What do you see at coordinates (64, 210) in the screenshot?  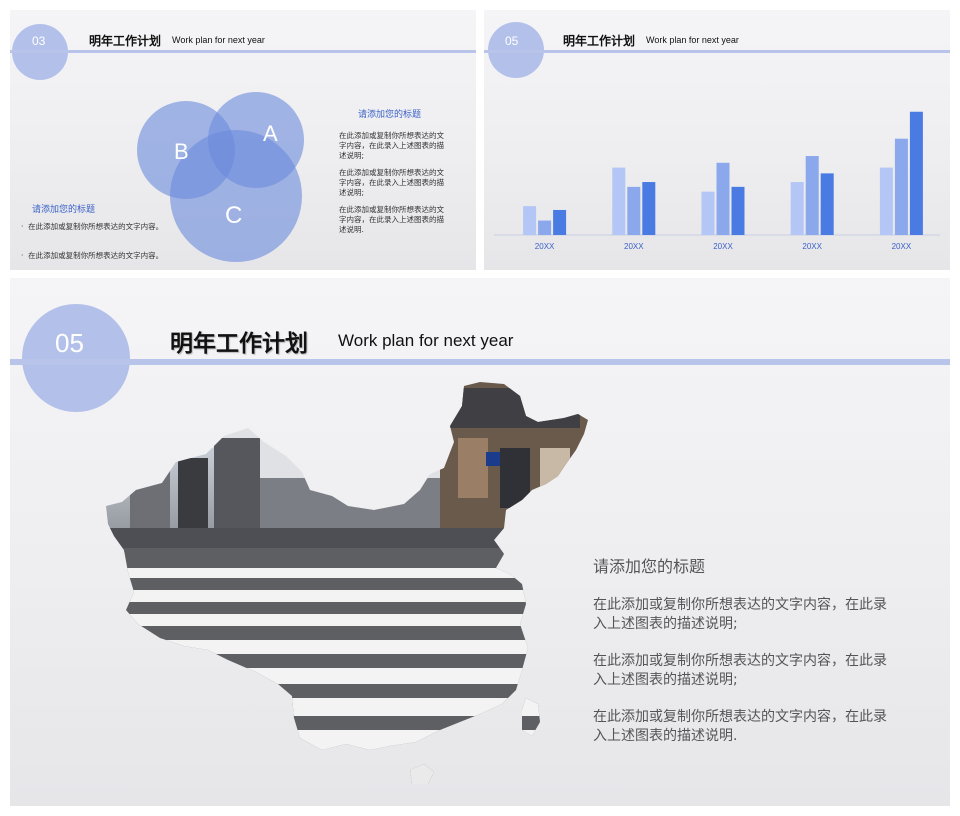 I see `left-block-heading: 请添加您的标题` at bounding box center [64, 210].